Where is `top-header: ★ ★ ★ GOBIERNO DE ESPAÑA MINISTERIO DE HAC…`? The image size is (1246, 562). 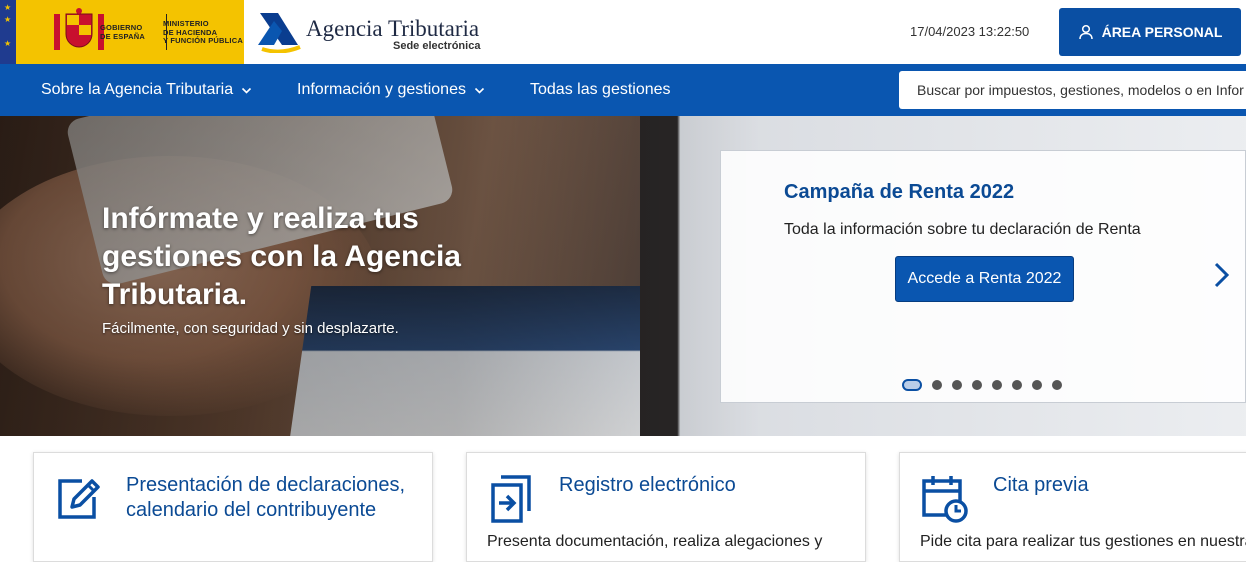
top-header: ★ ★ ★ GOBIERNO DE ESPAÑA MINISTERIO DE HAC… is located at coordinates (623, 32).